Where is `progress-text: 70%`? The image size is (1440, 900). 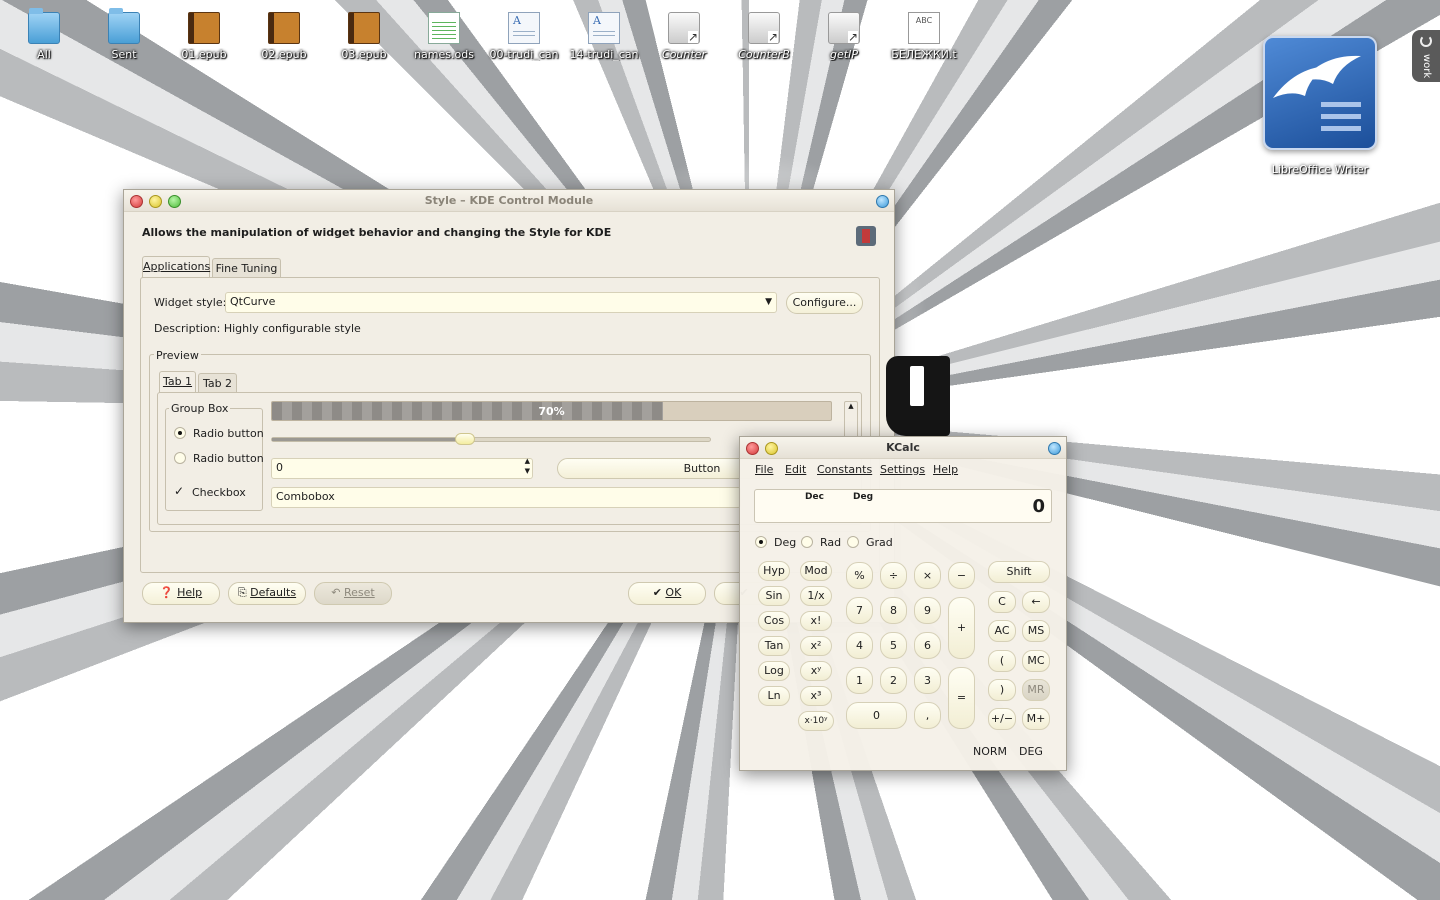 progress-text: 70% is located at coordinates (551, 411).